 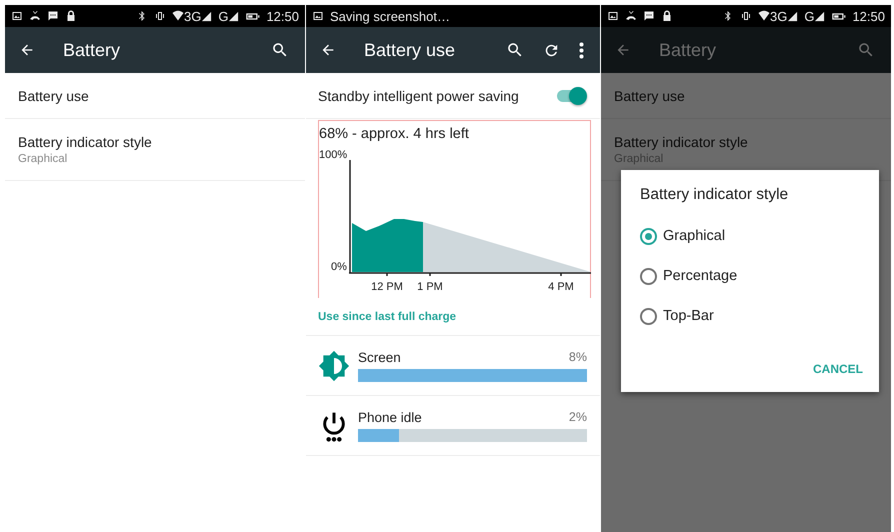 What do you see at coordinates (715, 195) in the screenshot?
I see `dialog-title: Battery indicator style` at bounding box center [715, 195].